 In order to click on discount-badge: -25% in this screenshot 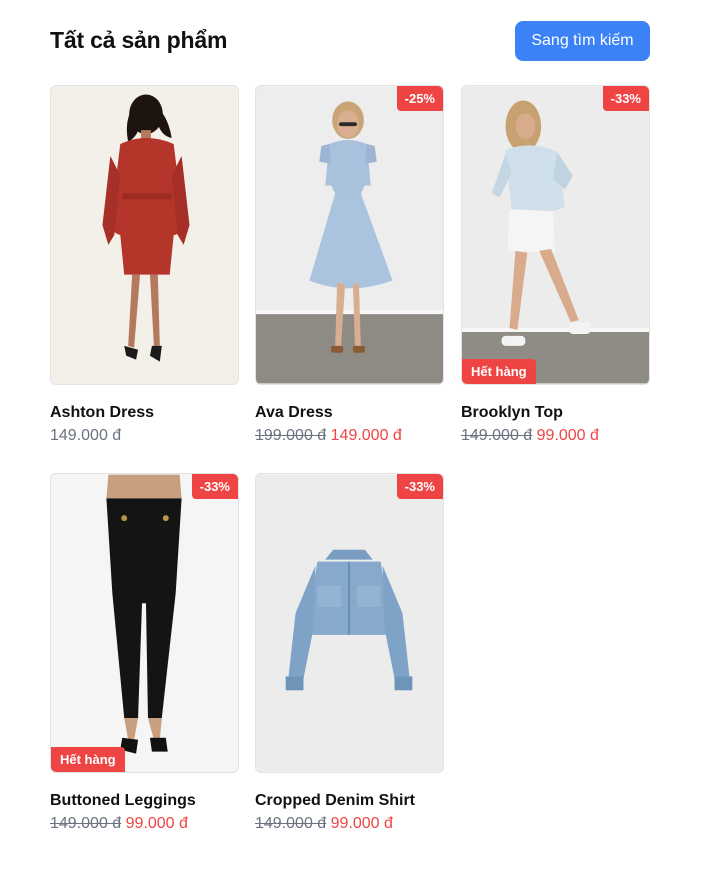, I will do `click(419, 98)`.